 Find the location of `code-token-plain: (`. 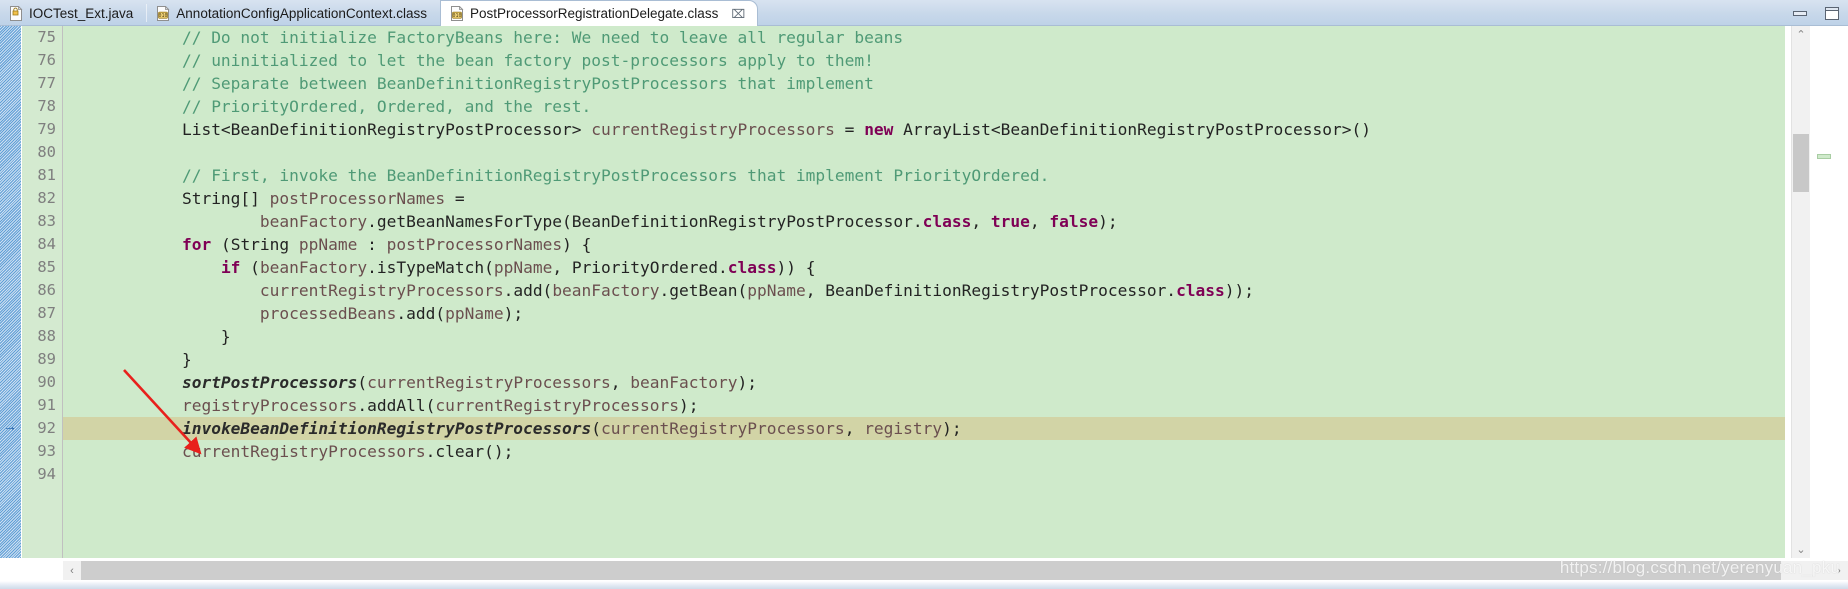

code-token-plain: ( is located at coordinates (250, 267).